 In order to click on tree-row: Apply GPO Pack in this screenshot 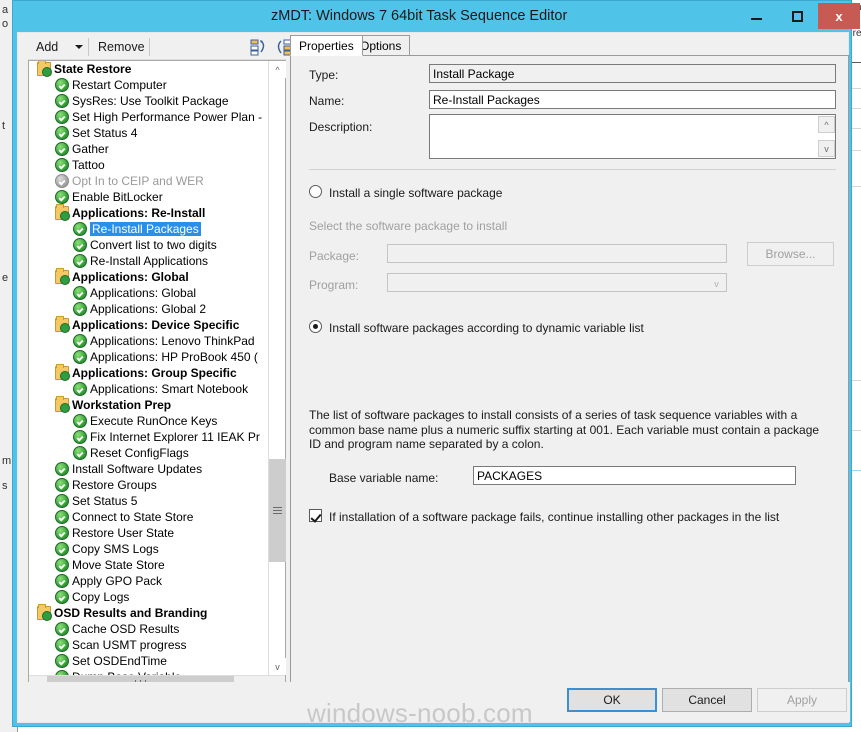, I will do `click(148, 581)`.